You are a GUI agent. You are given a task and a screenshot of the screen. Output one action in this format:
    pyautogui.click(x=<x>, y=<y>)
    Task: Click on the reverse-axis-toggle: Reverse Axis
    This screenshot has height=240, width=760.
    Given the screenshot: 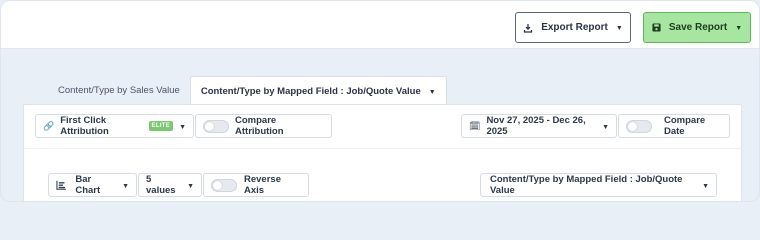 What is the action you would take?
    pyautogui.click(x=256, y=185)
    